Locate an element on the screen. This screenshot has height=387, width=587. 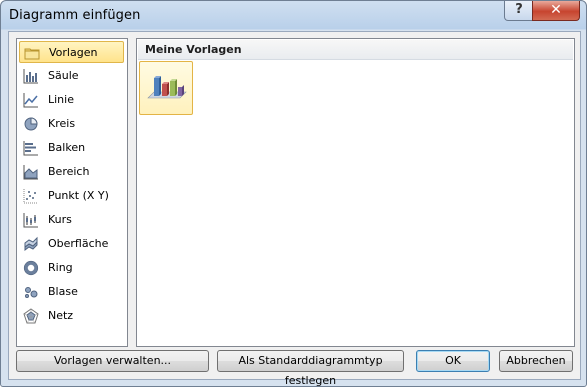
category-item-linie: Linie is located at coordinates (71, 100).